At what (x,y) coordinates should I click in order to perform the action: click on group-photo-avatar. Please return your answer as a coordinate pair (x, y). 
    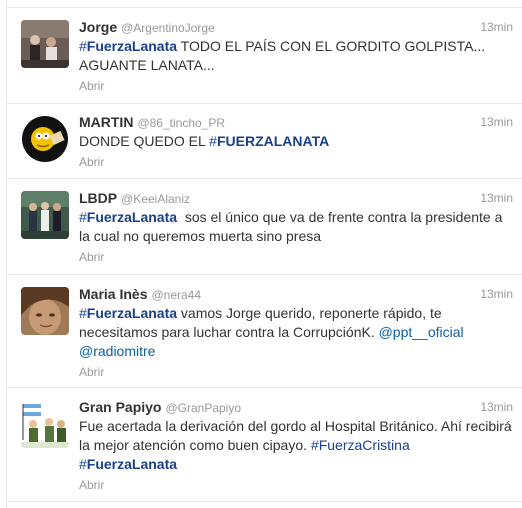
    Looking at the image, I should click on (45, 44).